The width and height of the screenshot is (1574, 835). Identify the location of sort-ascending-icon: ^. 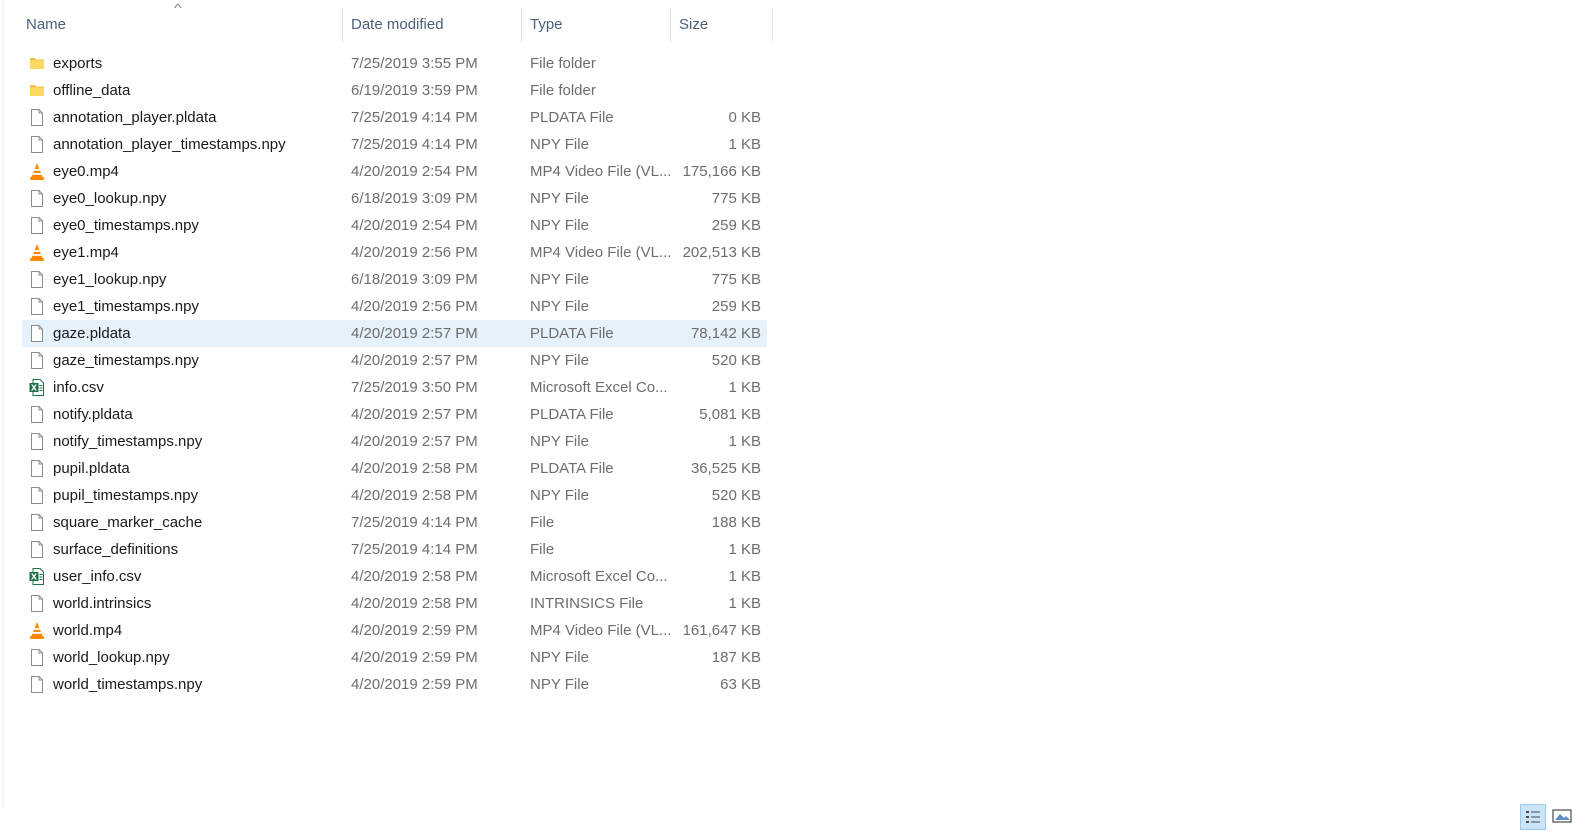
(177, 8).